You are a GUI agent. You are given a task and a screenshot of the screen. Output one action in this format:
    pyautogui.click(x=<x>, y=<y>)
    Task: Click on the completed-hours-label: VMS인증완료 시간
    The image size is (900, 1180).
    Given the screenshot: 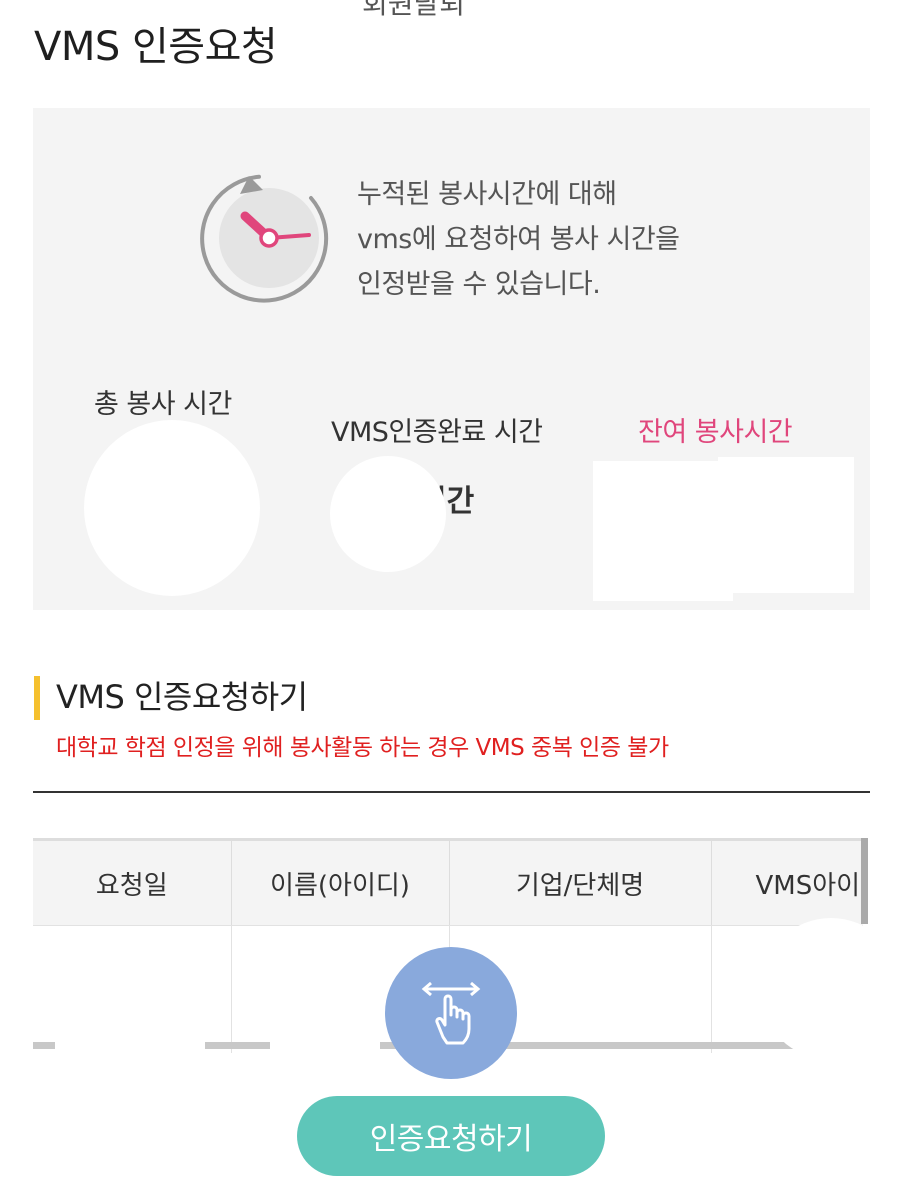 What is the action you would take?
    pyautogui.click(x=437, y=432)
    